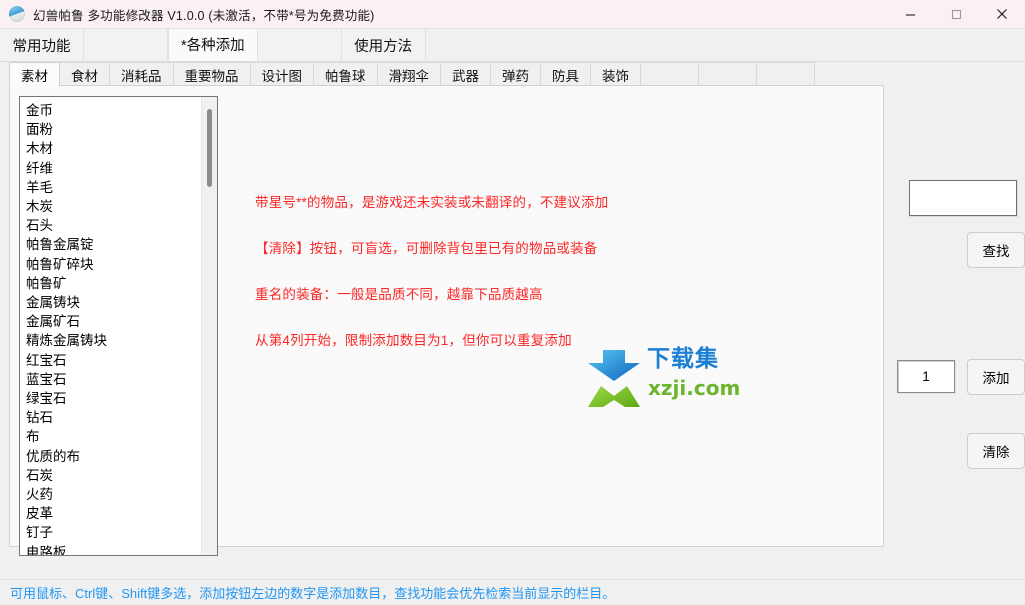 This screenshot has width=1025, height=605. I want to click on tab-common-functions: 常用功能, so click(42, 45).